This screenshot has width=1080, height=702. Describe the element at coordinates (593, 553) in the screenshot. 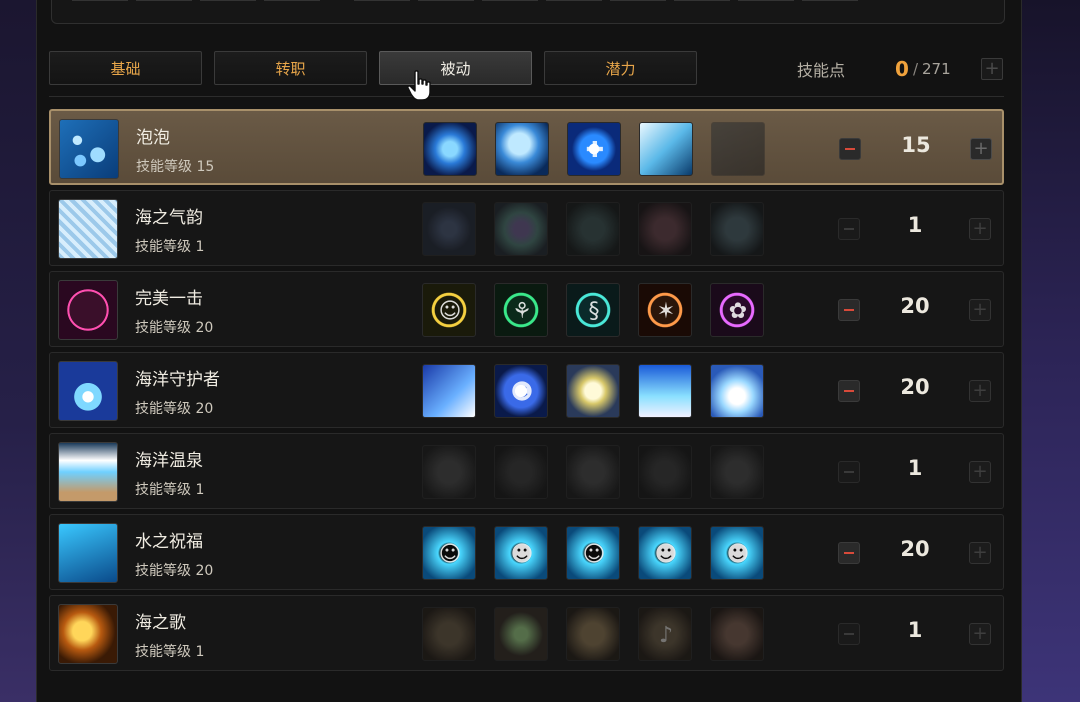

I see `run-figure-icon: ☺` at that location.